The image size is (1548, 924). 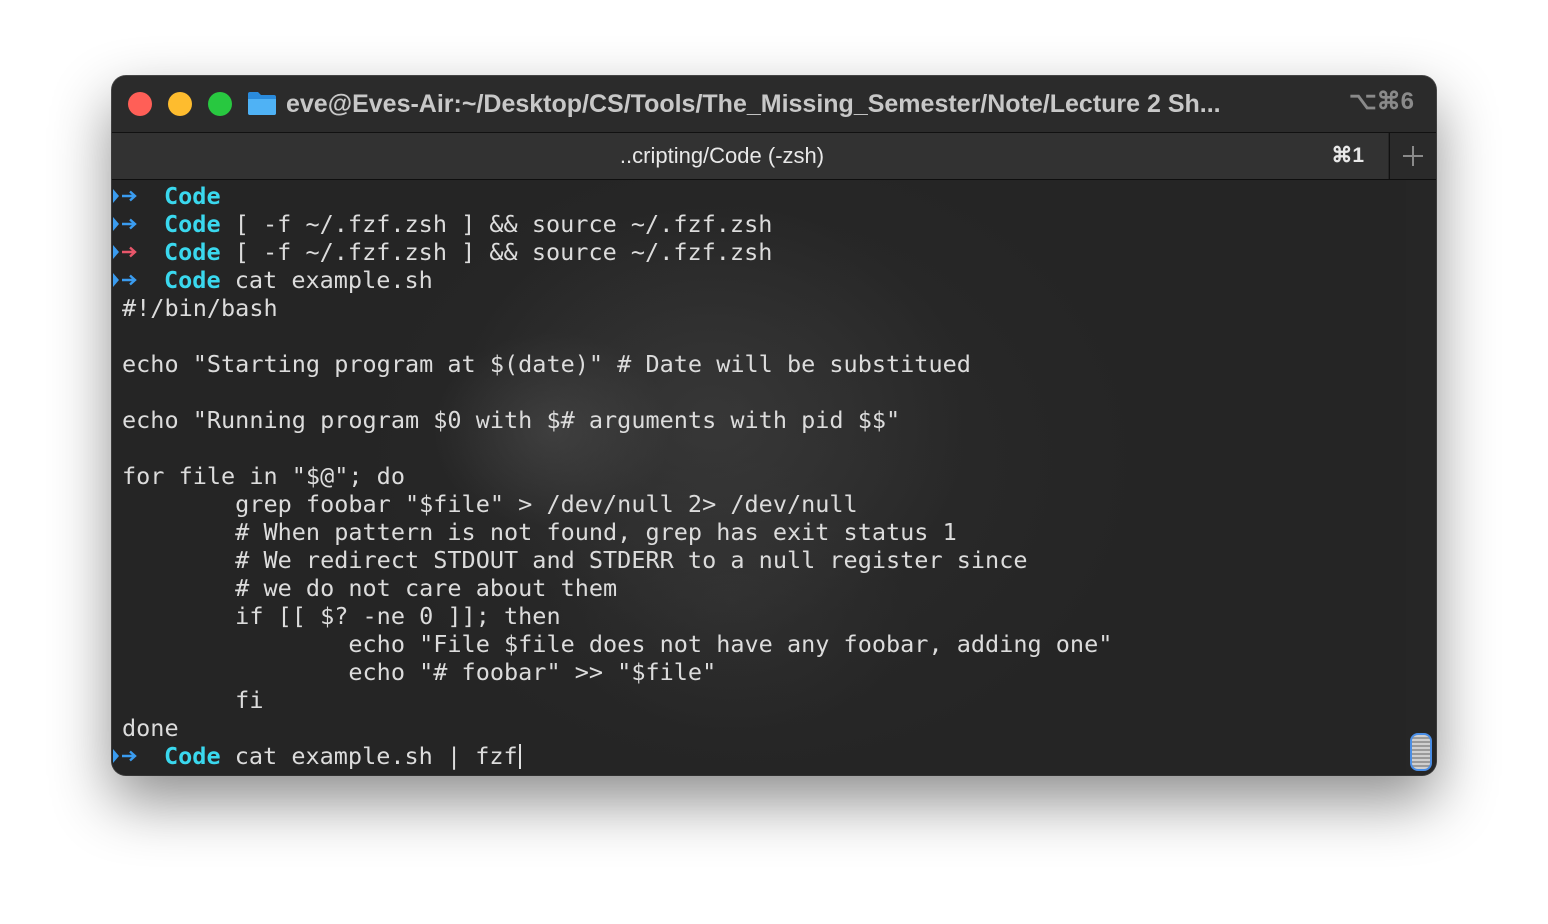 I want to click on prompt-command: cat example.sh, so click(x=326, y=280).